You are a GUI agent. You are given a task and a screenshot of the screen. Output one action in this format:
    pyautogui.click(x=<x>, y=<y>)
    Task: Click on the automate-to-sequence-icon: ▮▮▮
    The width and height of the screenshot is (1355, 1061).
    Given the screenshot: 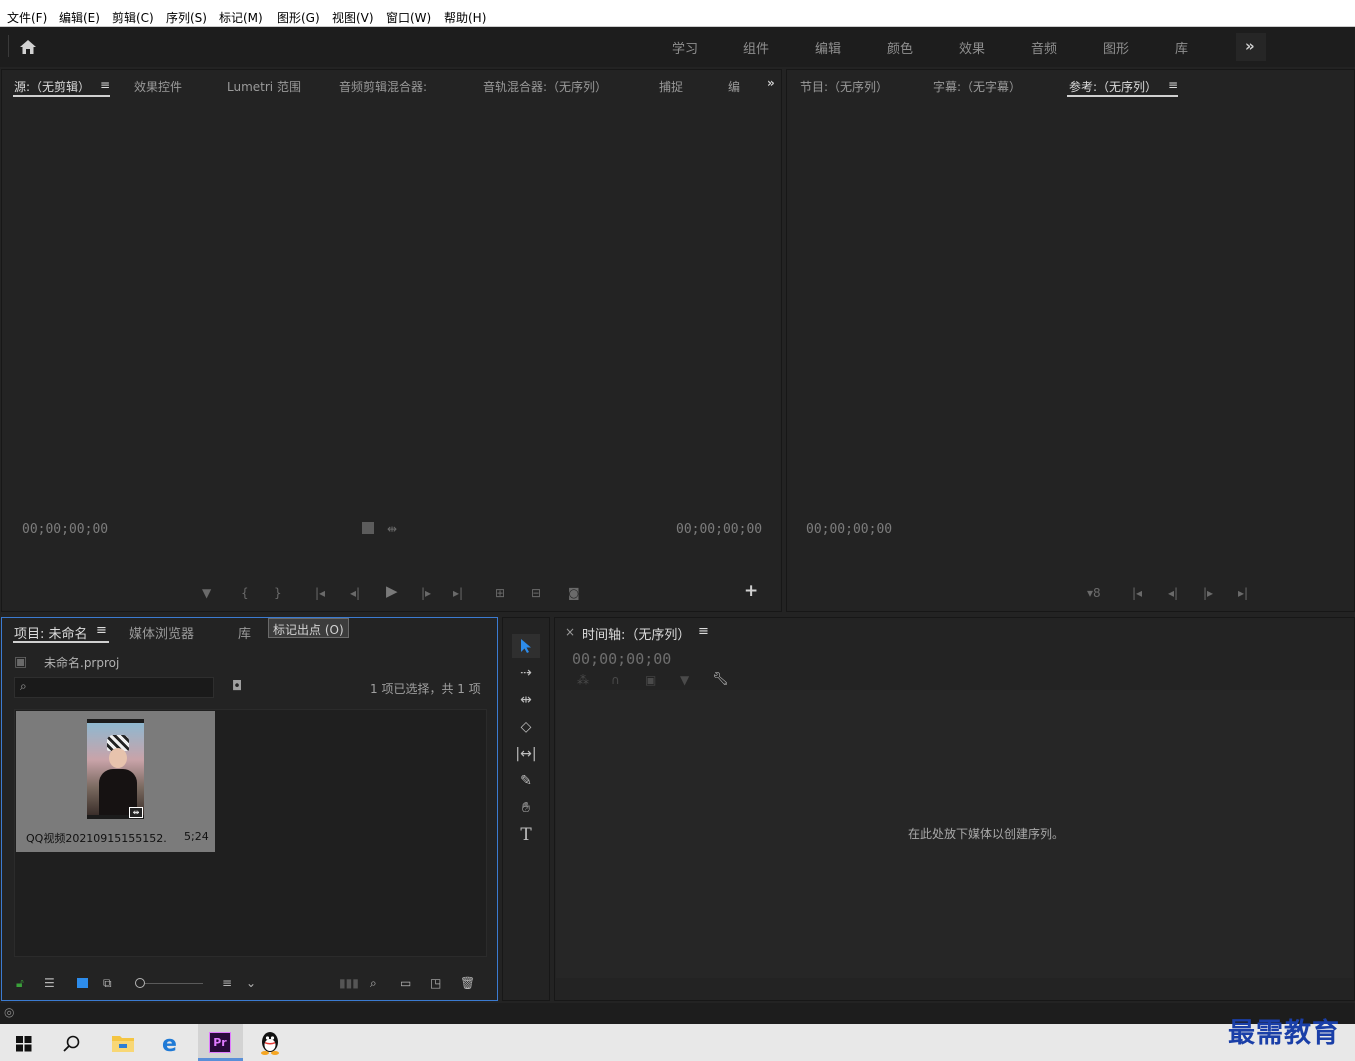 What is the action you would take?
    pyautogui.click(x=349, y=983)
    